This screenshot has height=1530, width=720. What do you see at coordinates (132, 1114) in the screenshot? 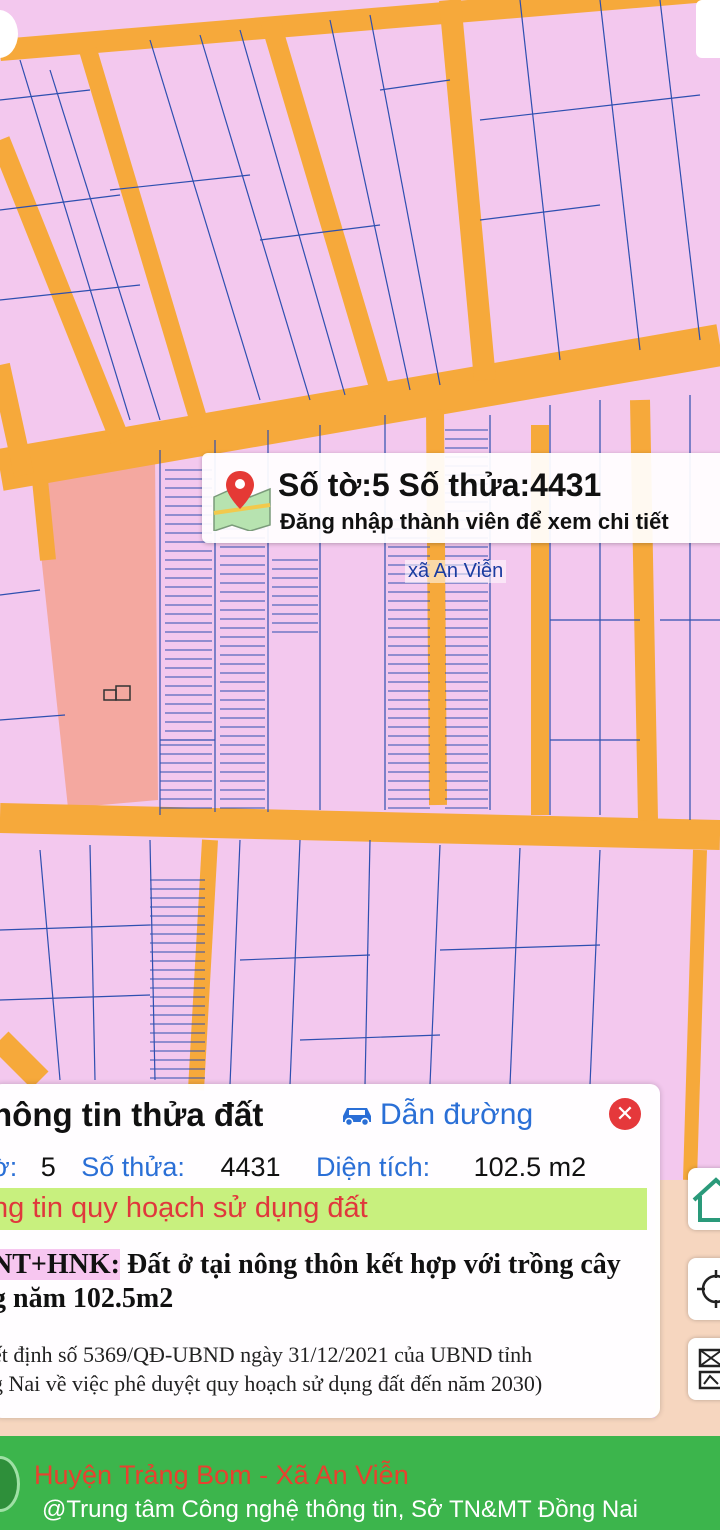
I see `panel-title: hông tin thửa đất` at bounding box center [132, 1114].